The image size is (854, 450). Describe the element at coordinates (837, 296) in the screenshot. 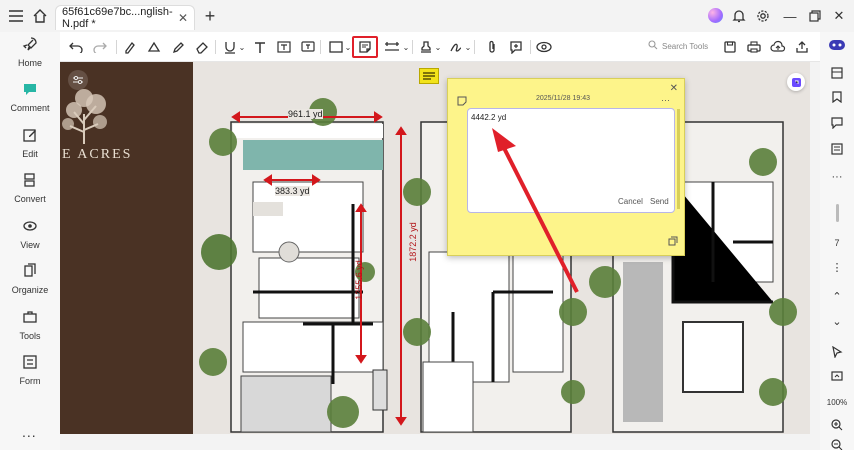

I see `chevron-up-icon: ⌃` at that location.